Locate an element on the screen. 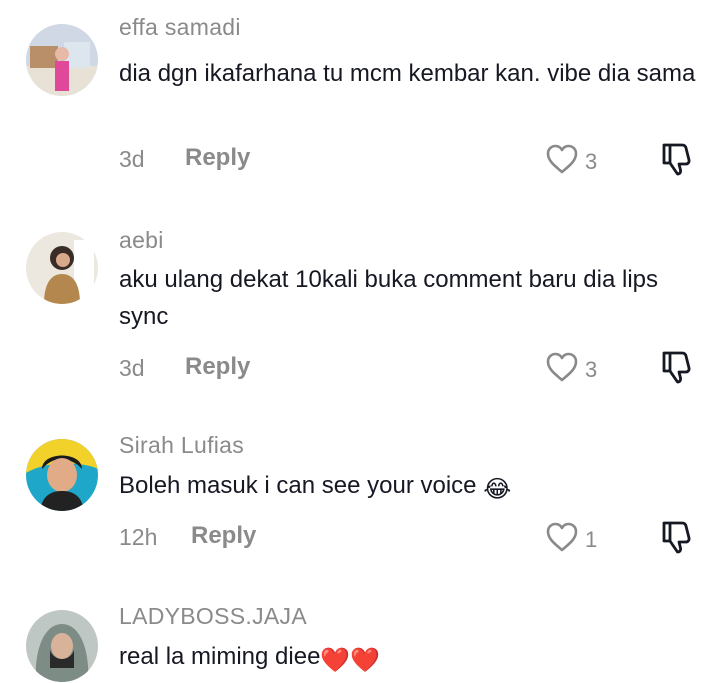 Image resolution: width=720 pixels, height=683 pixels. comment-item: LADYBOSS.JAJA real la miming diee❤️❤️ is located at coordinates (360, 636).